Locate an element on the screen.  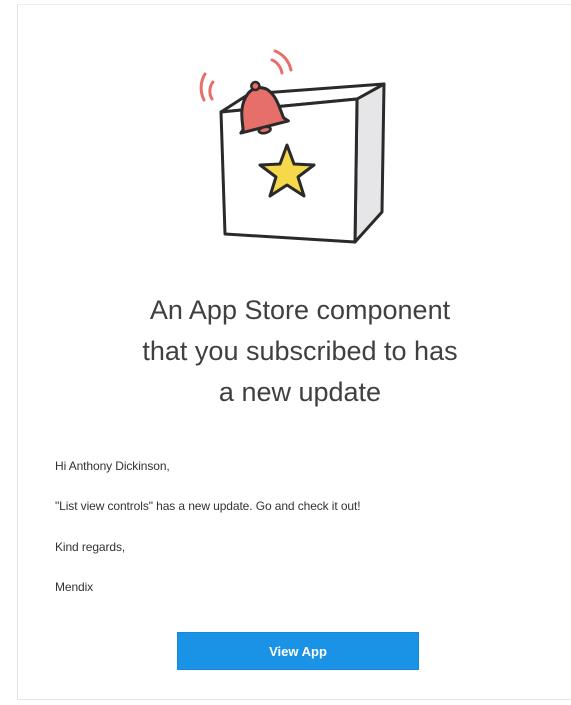
headline-line-1: An App Store component is located at coordinates (300, 310).